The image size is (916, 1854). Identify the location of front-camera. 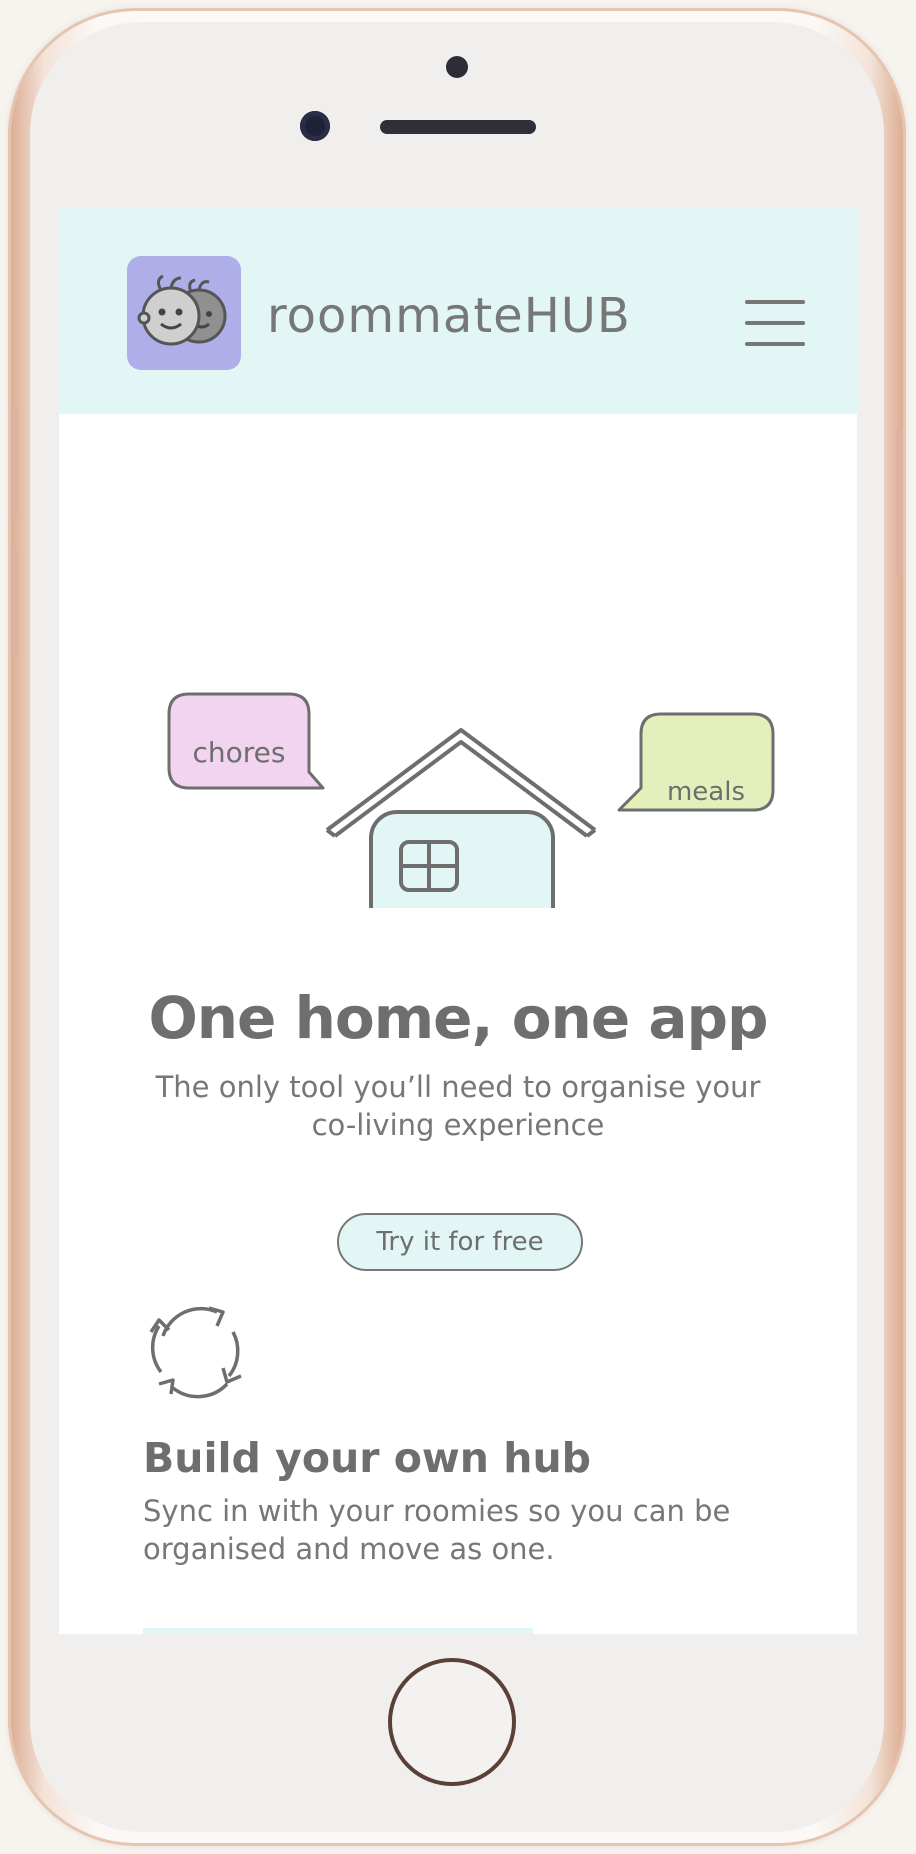
(315, 126).